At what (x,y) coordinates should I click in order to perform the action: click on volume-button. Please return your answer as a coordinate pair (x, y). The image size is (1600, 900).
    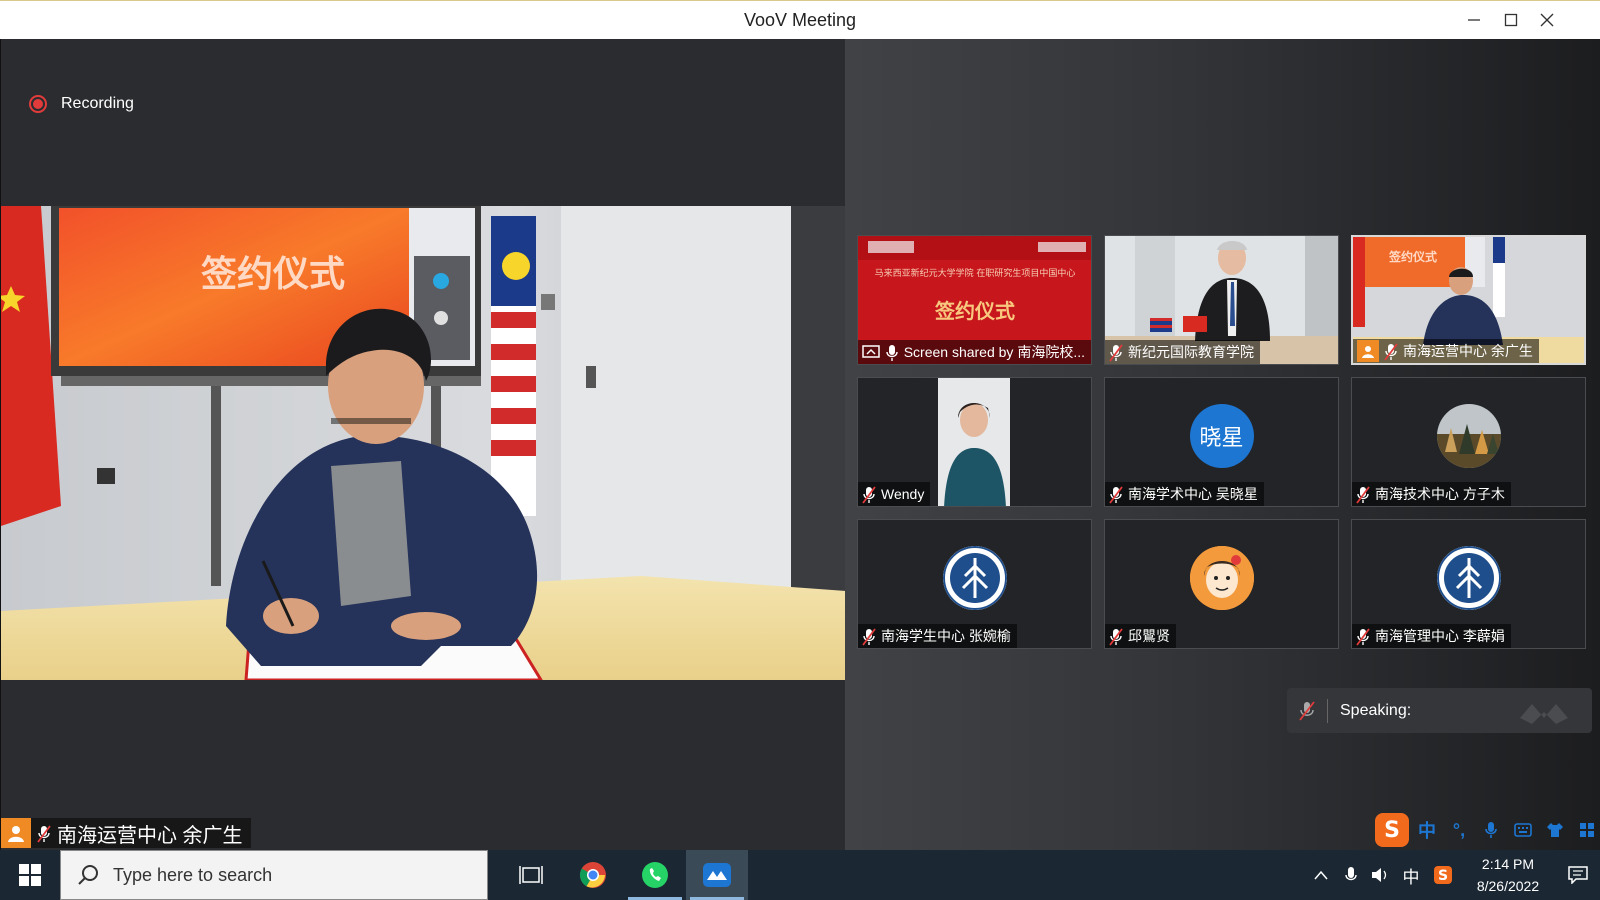
    Looking at the image, I should click on (1381, 875).